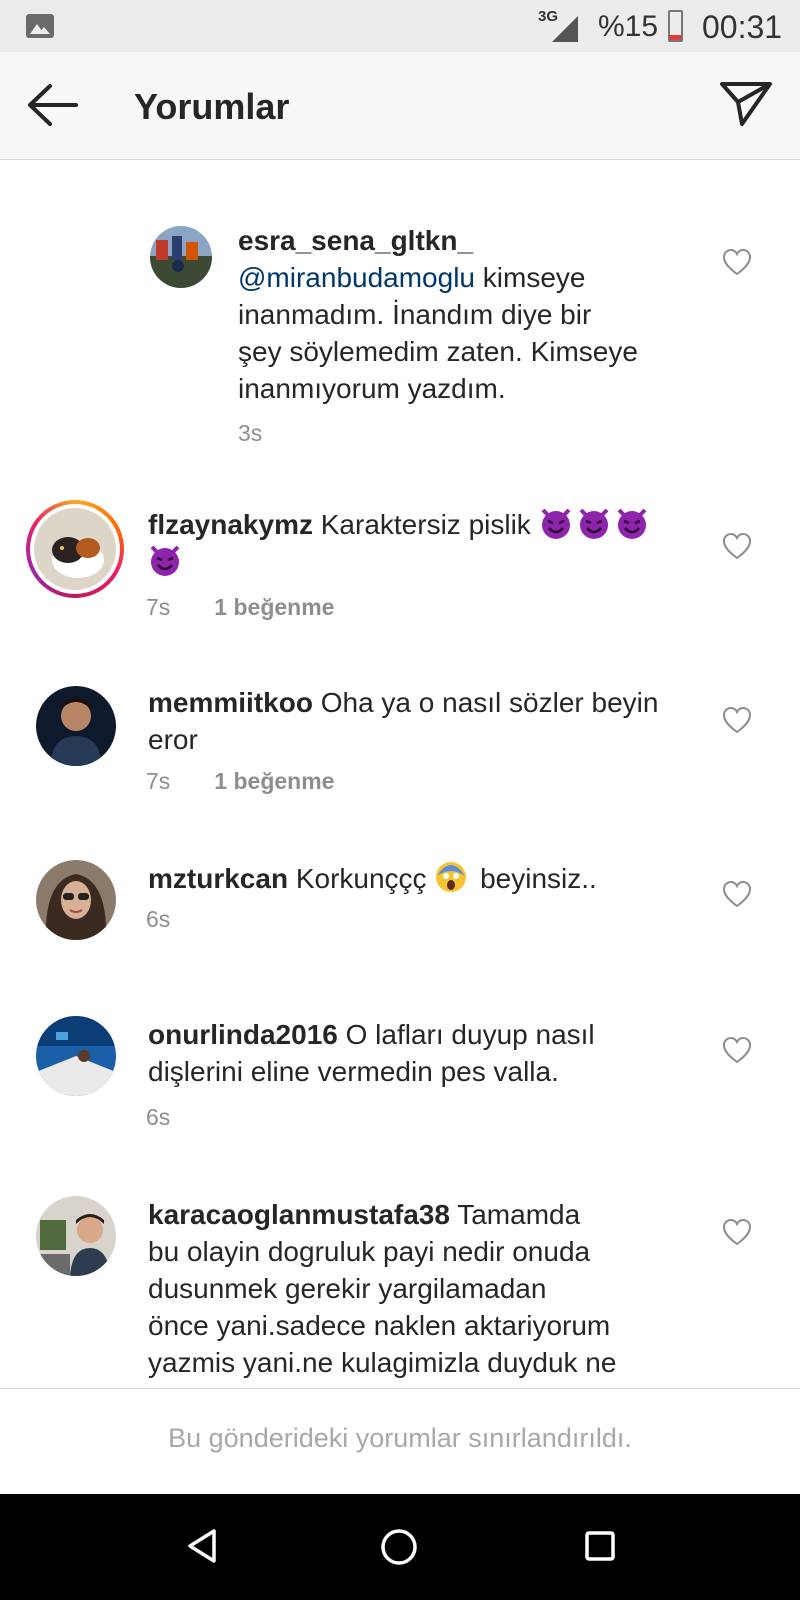 This screenshot has height=1600, width=800. What do you see at coordinates (428, 878) in the screenshot?
I see `comment-body: mzturkcan Korkunççç beyinsiz..` at bounding box center [428, 878].